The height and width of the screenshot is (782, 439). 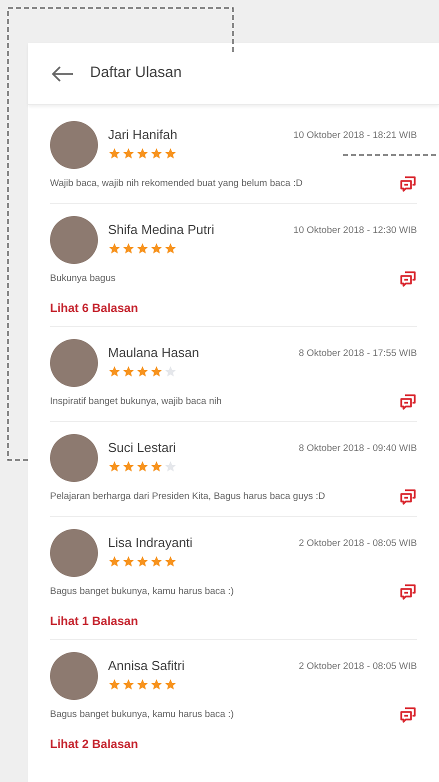 What do you see at coordinates (233, 308) in the screenshot?
I see `view-replies-link: Lihat 6 Balasan` at bounding box center [233, 308].